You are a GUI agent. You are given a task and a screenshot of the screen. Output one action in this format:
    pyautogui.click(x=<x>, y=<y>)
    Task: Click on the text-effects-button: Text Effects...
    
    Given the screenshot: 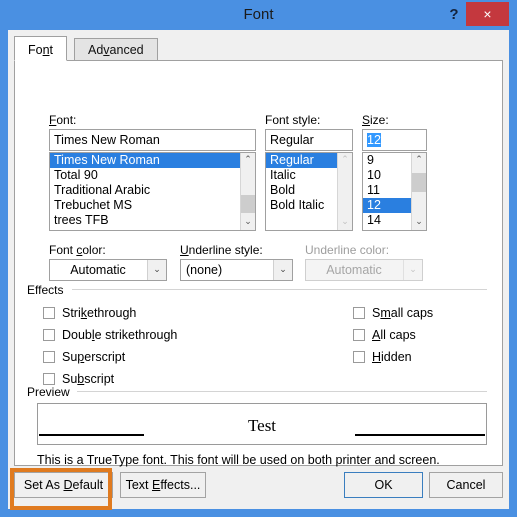 What is the action you would take?
    pyautogui.click(x=163, y=485)
    